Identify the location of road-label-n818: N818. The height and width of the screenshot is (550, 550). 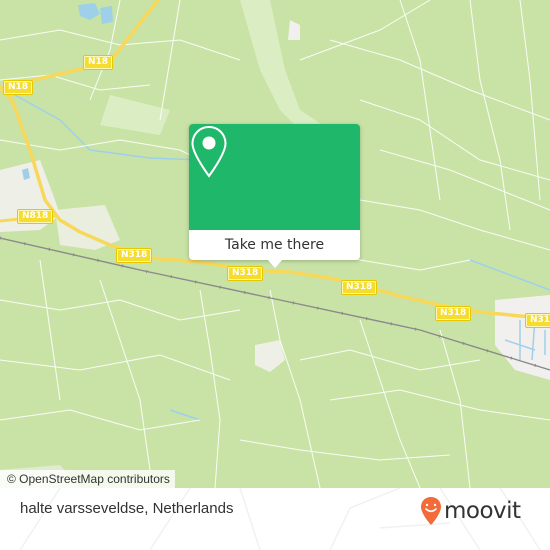
(35, 216).